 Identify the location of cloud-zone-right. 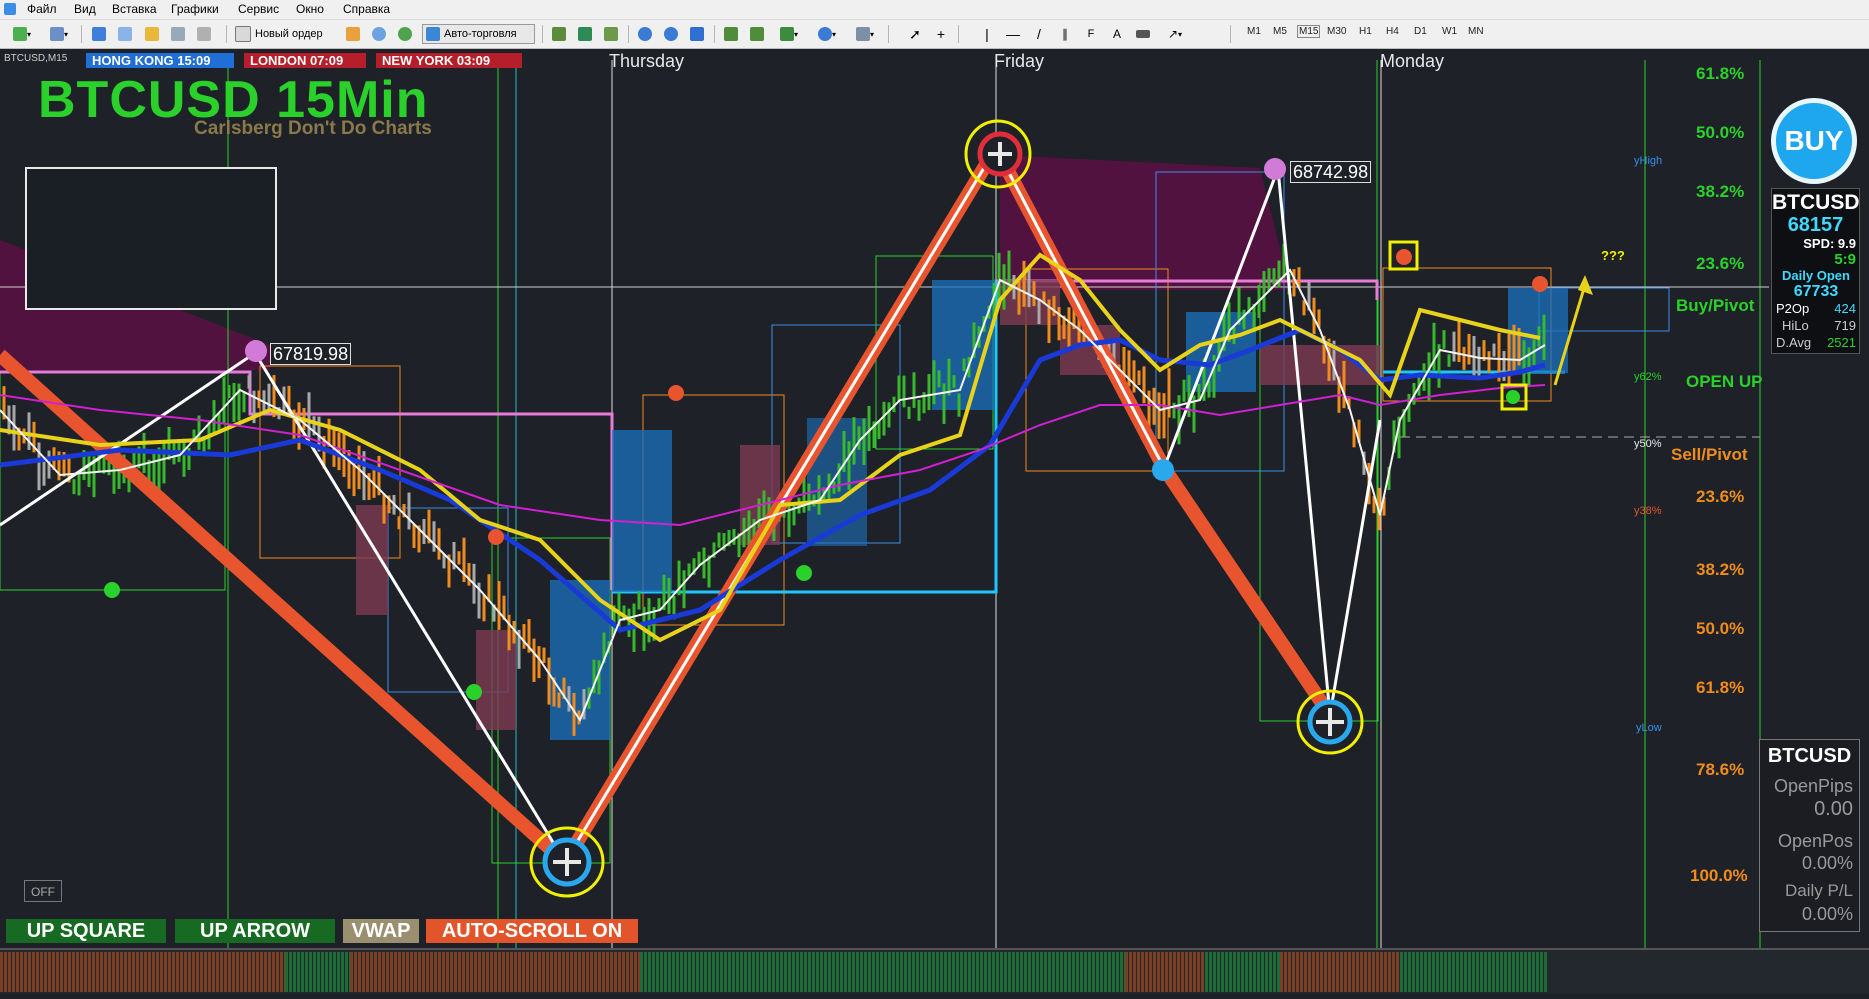
(1145, 222).